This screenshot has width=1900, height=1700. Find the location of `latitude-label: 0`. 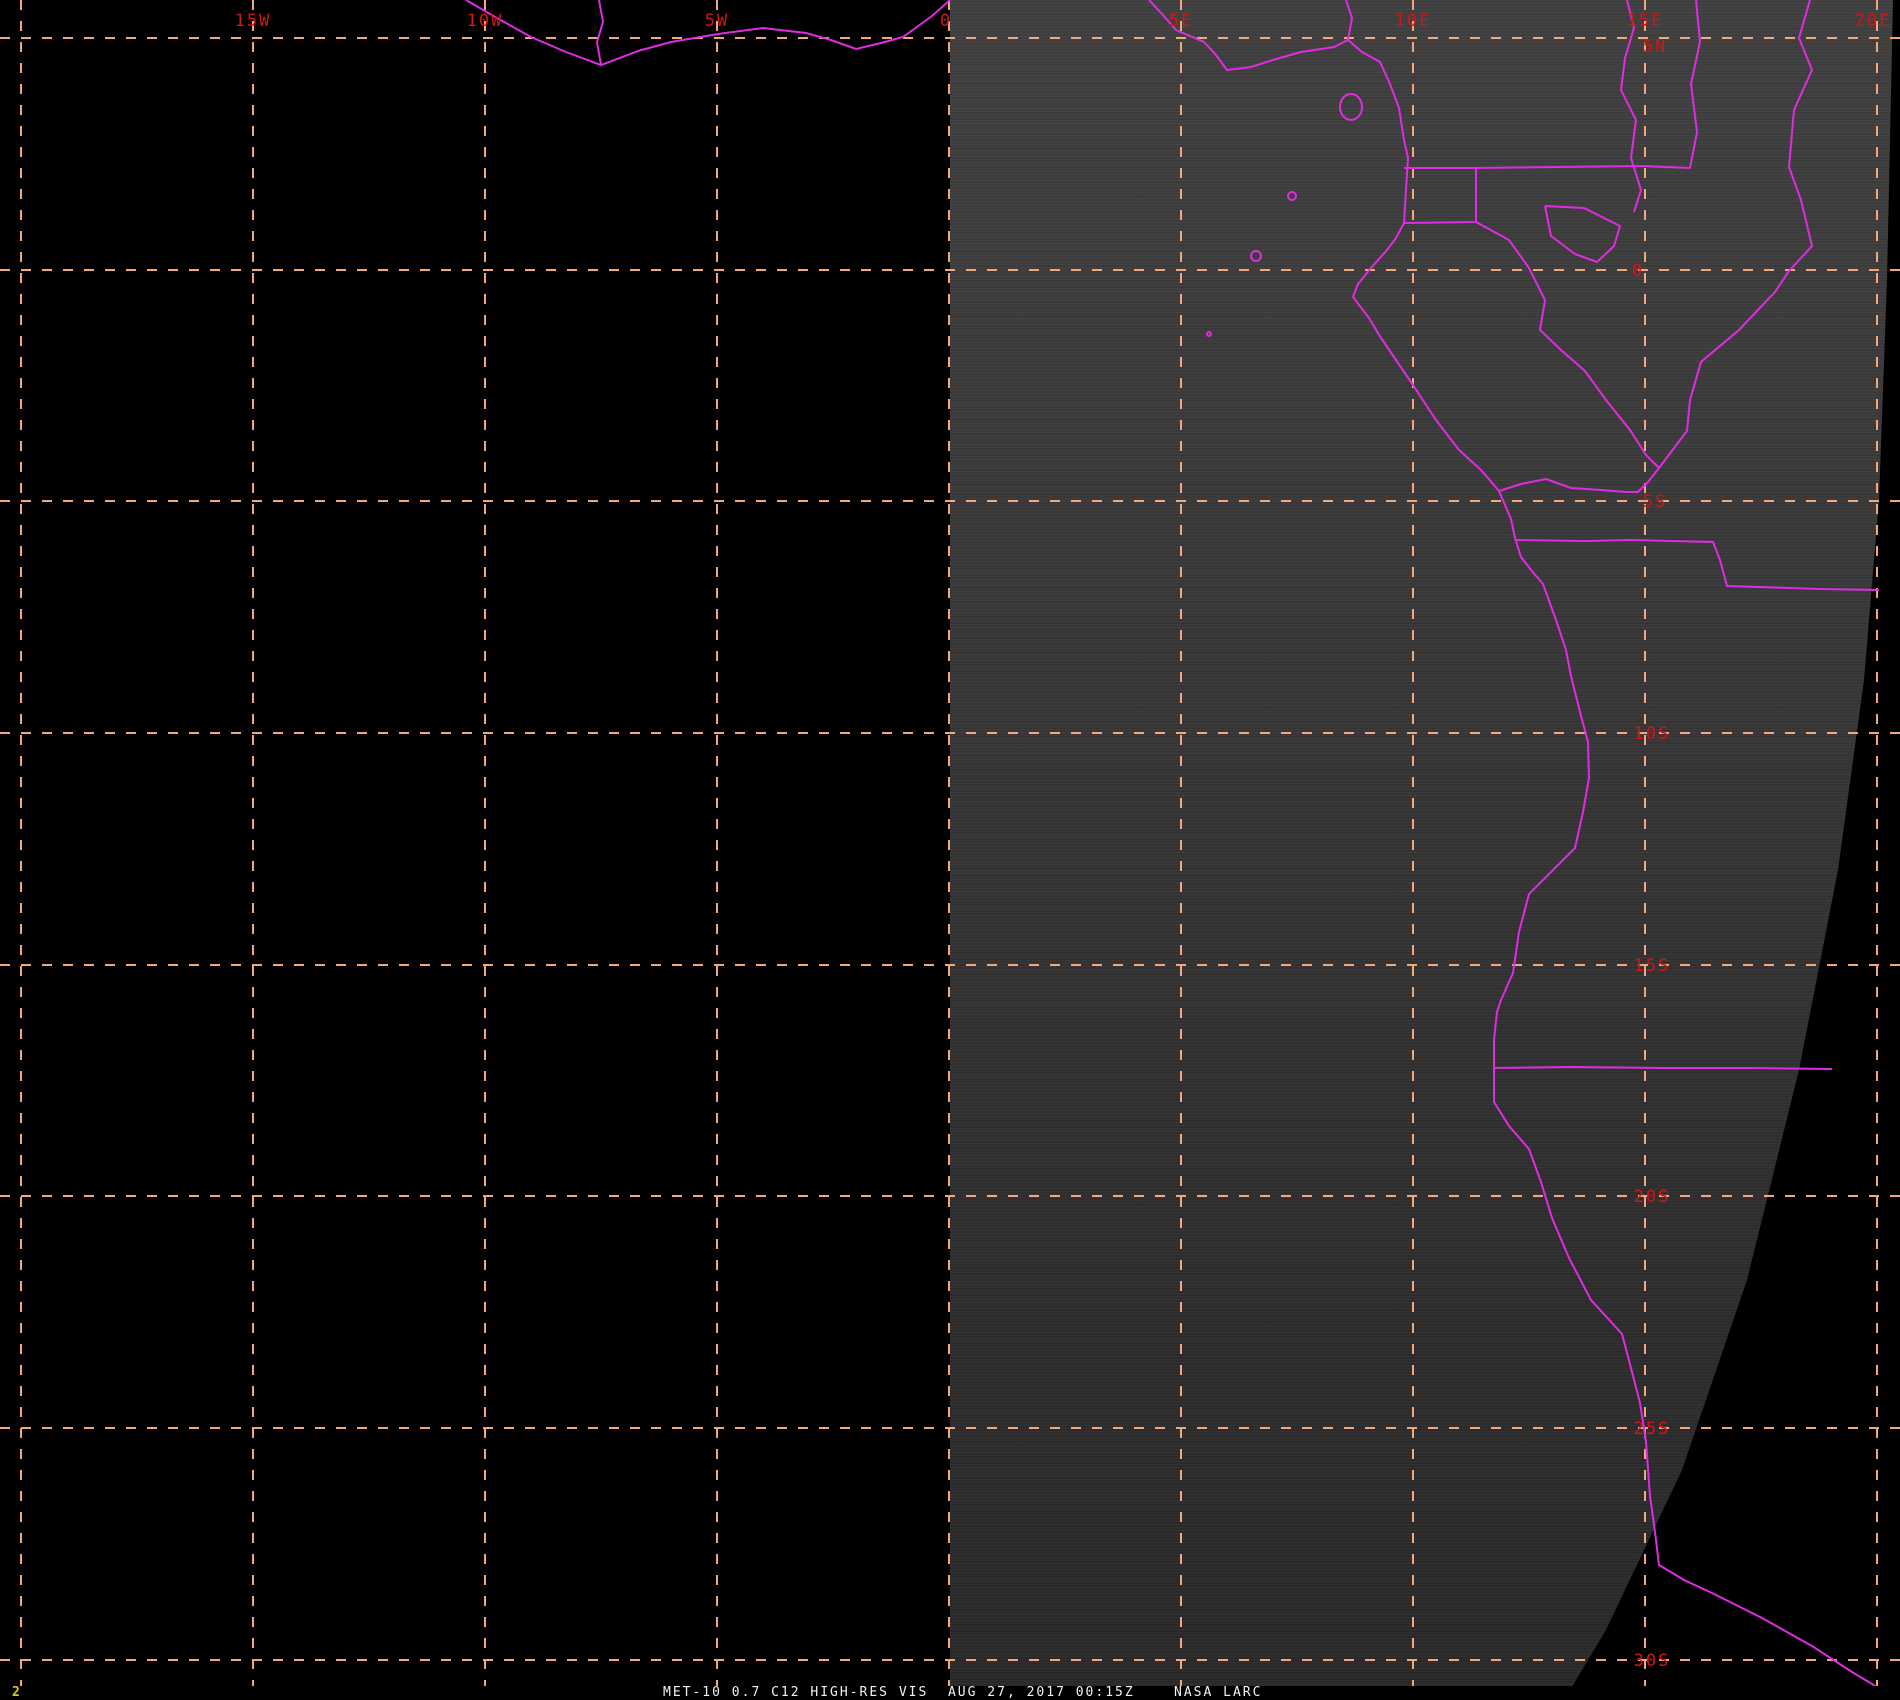

latitude-label: 0 is located at coordinates (1638, 271).